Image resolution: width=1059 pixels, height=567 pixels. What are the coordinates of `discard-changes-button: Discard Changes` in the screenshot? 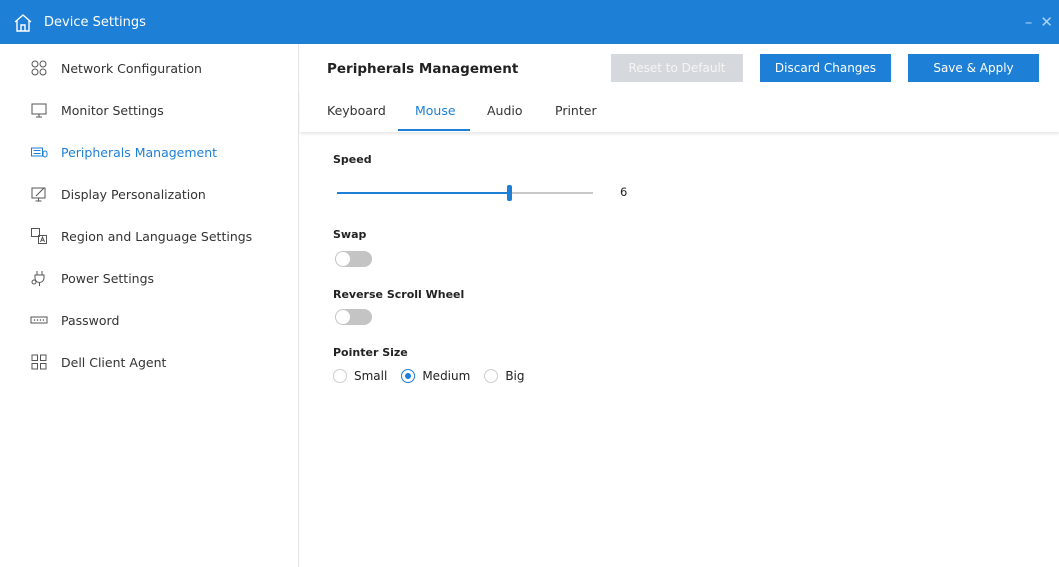 It's located at (825, 68).